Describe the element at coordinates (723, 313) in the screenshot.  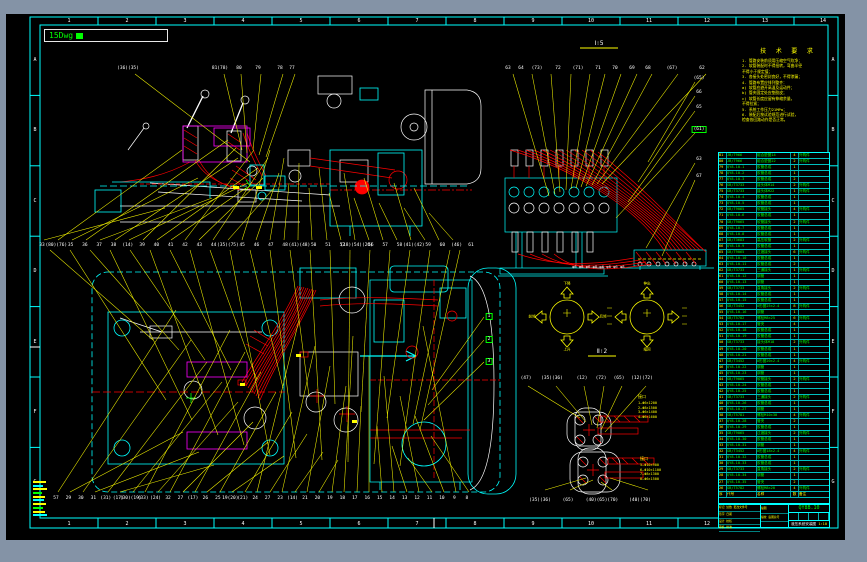
I see `bom-cell: 55` at that location.